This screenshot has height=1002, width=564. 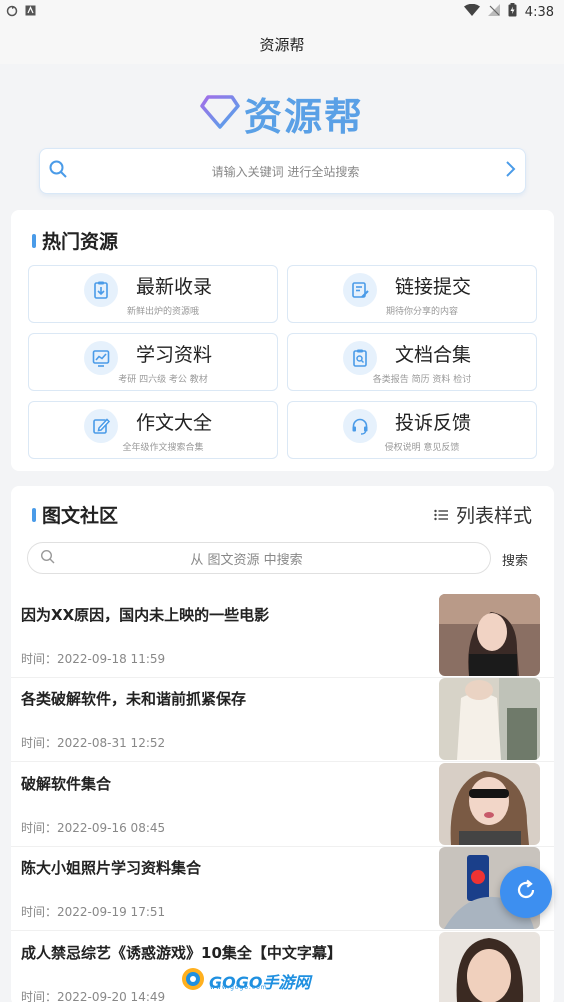 I want to click on community-search-input: 从 图文资源 中搜索, so click(x=259, y=558).